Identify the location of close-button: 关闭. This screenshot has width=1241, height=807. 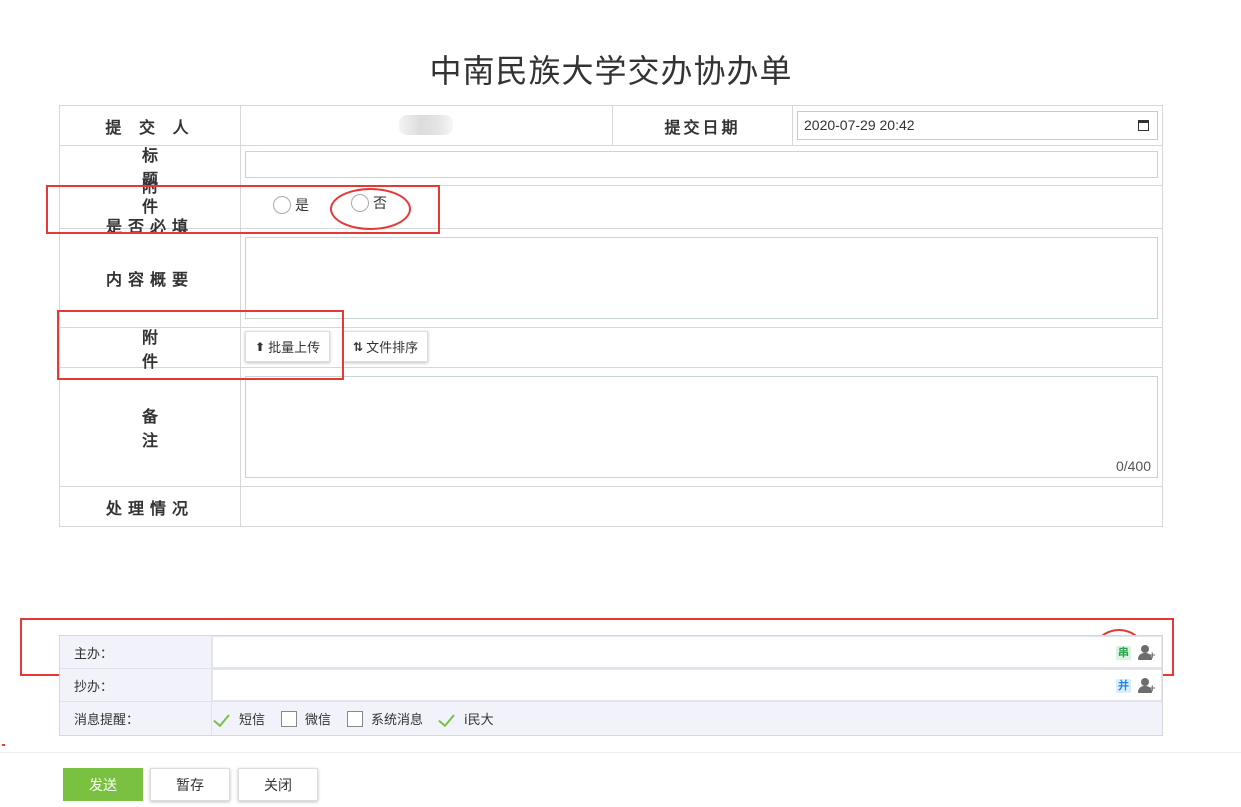
(278, 784).